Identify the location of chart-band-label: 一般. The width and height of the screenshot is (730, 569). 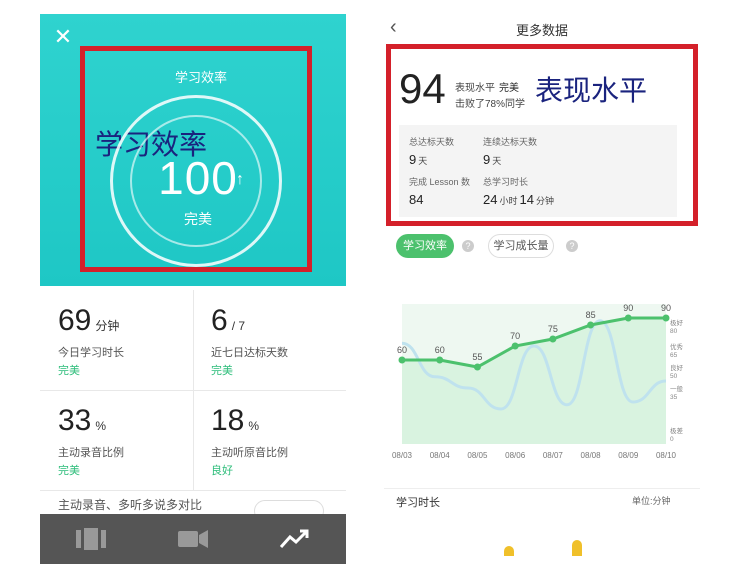
(677, 388).